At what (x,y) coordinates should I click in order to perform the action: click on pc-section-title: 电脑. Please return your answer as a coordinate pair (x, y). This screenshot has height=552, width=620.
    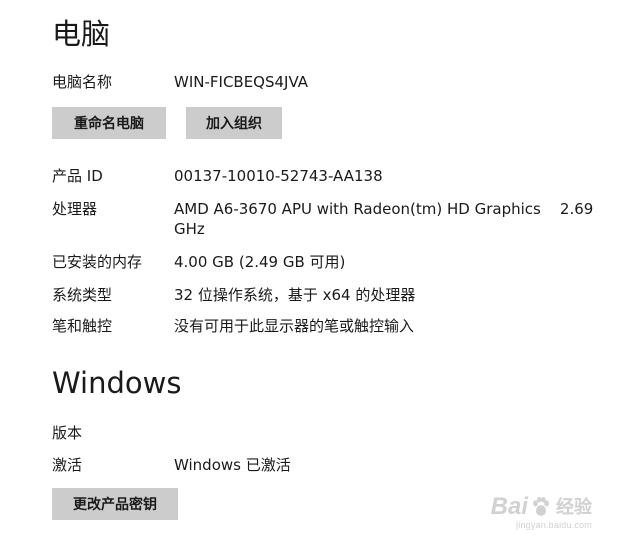
    Looking at the image, I should click on (81, 34).